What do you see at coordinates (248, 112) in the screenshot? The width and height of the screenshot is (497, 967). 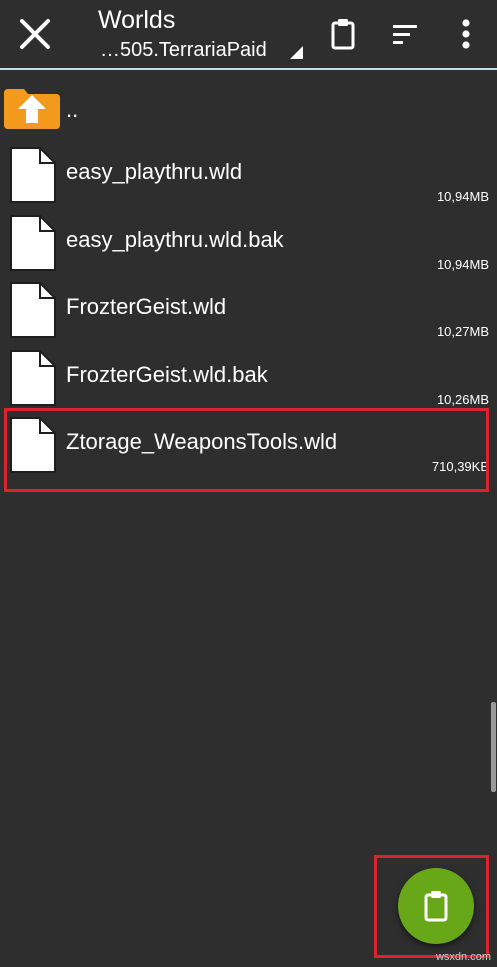 I see `parent-directory-row: ..` at bounding box center [248, 112].